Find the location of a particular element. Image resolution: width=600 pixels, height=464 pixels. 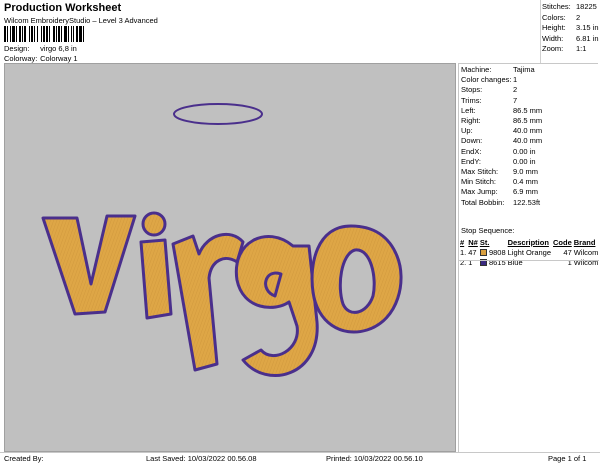

letter-v is located at coordinates (89, 265).